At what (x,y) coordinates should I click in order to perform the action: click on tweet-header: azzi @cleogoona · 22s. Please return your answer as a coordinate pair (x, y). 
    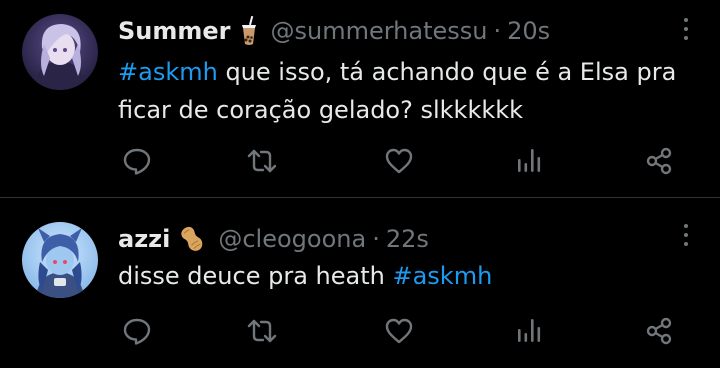
    Looking at the image, I should click on (273, 239).